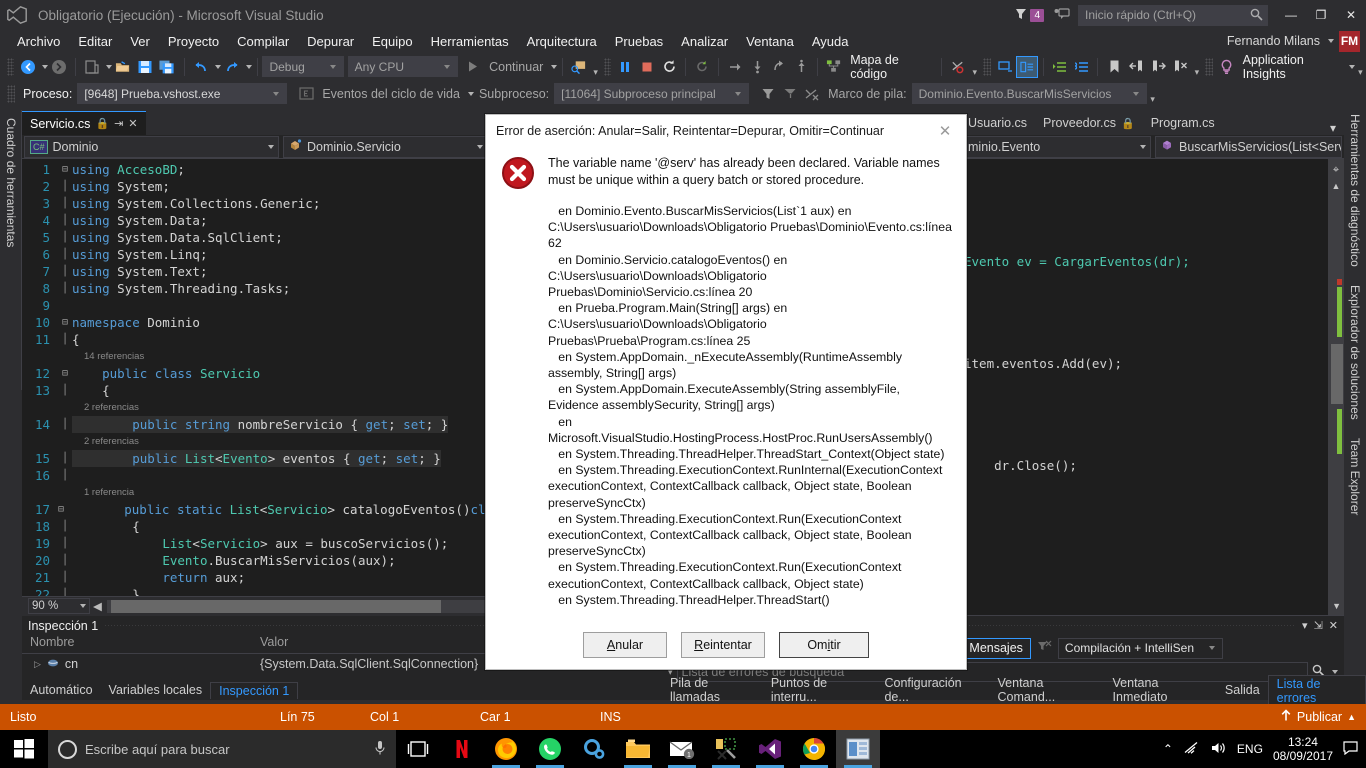  What do you see at coordinates (1044, 648) in the screenshot?
I see `clear-filter-icon` at bounding box center [1044, 648].